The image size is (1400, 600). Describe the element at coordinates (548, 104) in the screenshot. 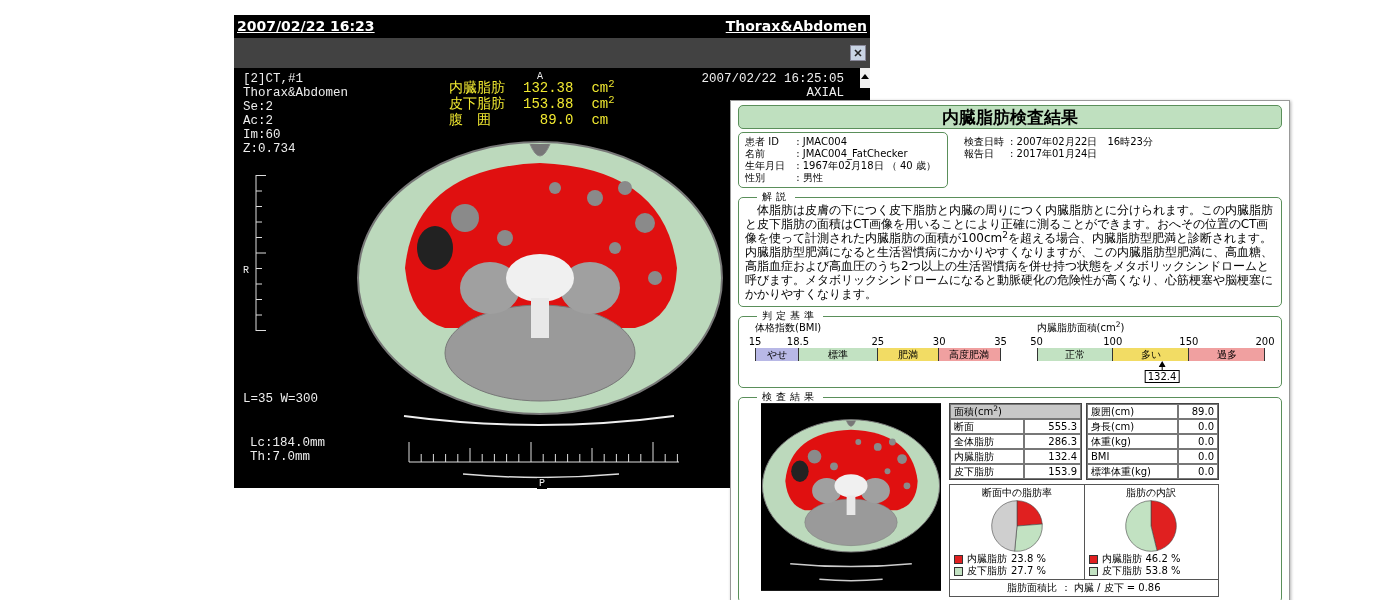

I see `measurement-value: 153.88` at that location.